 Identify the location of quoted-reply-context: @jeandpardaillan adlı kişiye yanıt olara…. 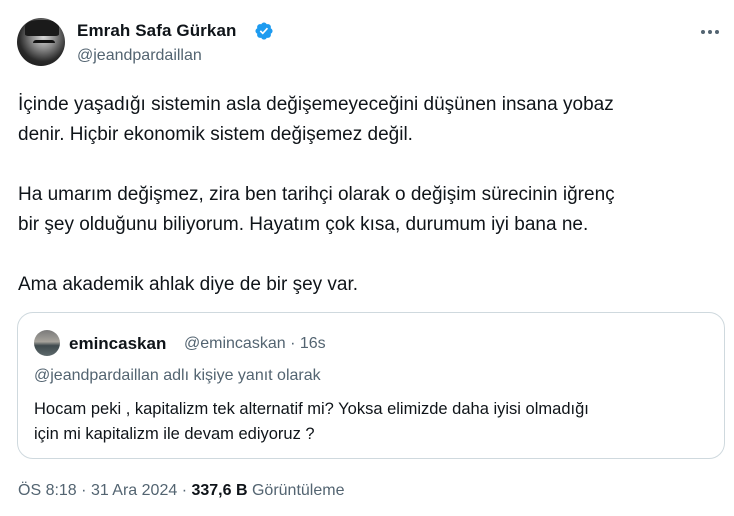
(177, 375).